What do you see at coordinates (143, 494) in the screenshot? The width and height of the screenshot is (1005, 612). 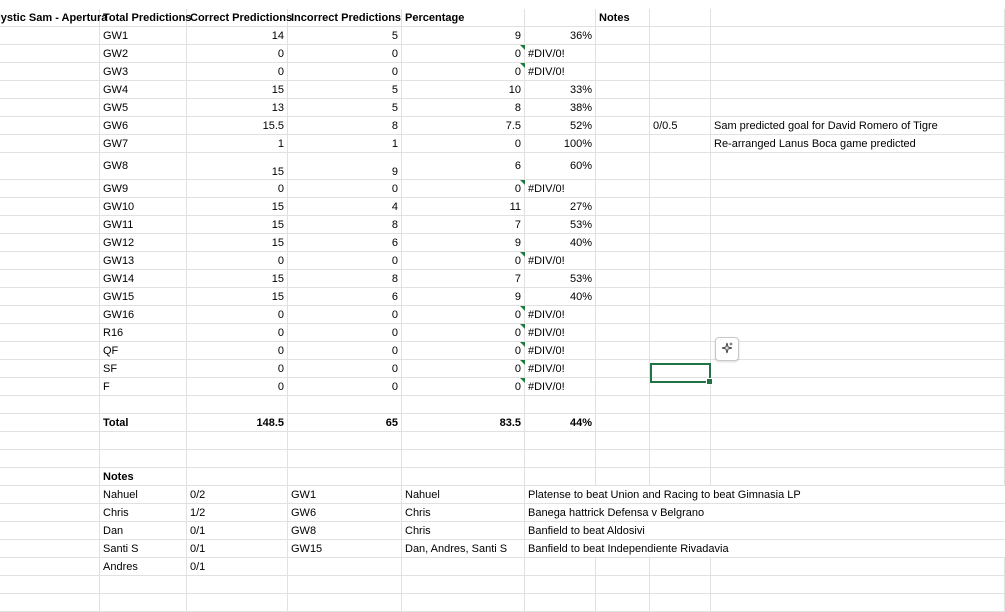 I see `person-name-cell: Nahuel` at bounding box center [143, 494].